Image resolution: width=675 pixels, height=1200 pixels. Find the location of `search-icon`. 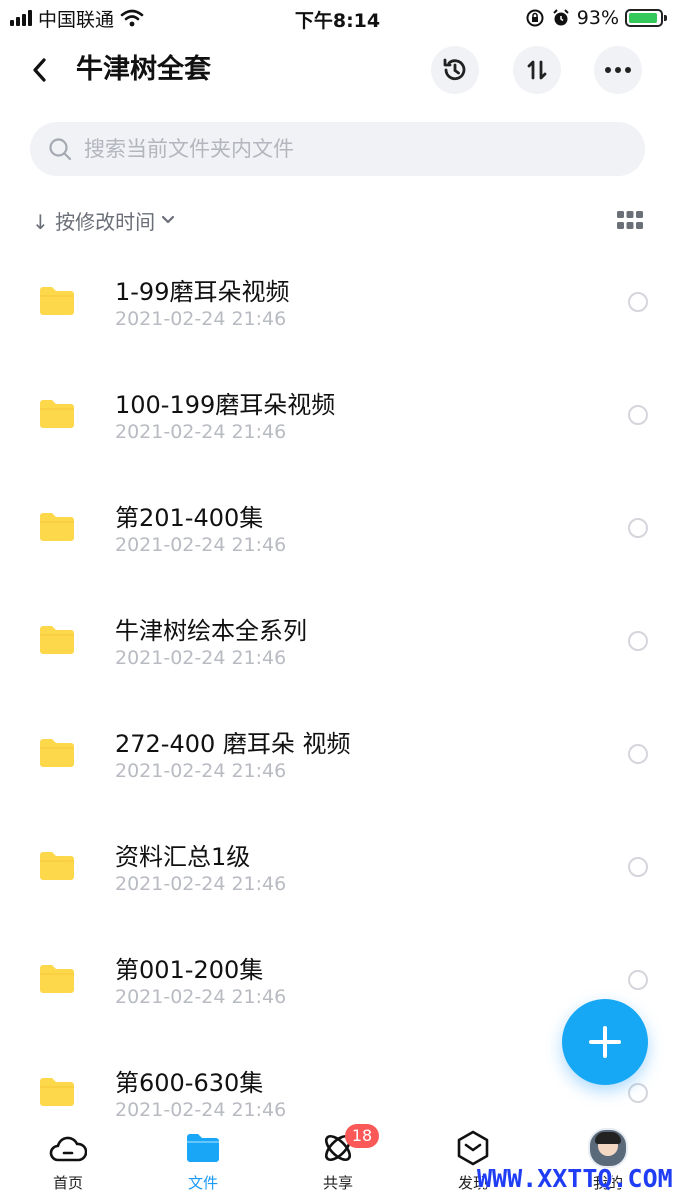

search-icon is located at coordinates (60, 149).